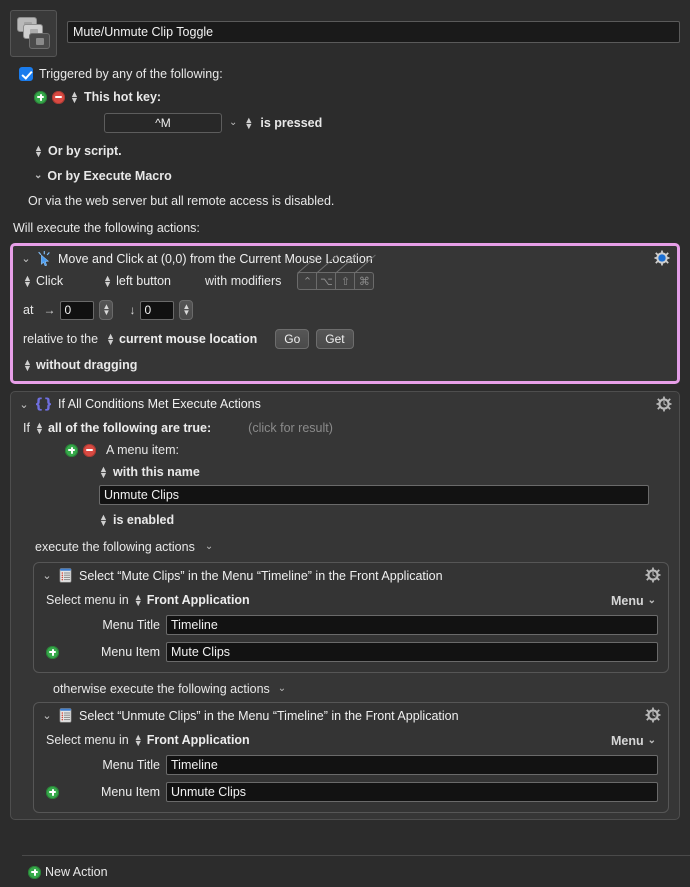 This screenshot has width=690, height=887. I want to click on action-title-if-conditions: If All Conditions Met Execute Actions, so click(159, 404).